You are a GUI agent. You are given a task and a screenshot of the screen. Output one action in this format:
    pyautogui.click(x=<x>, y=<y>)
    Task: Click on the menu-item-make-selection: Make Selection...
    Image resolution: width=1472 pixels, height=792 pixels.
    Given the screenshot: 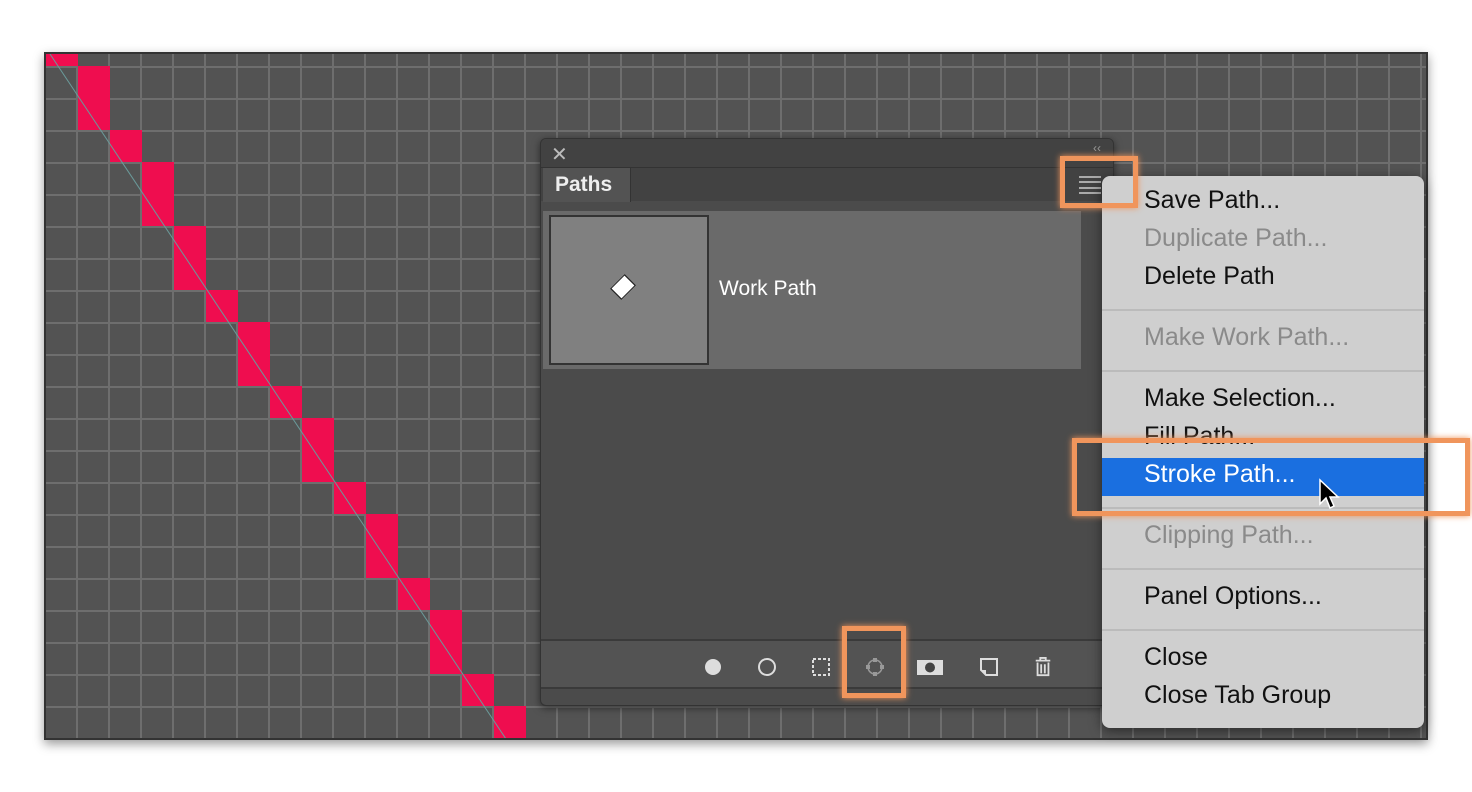 What is the action you would take?
    pyautogui.click(x=1263, y=401)
    